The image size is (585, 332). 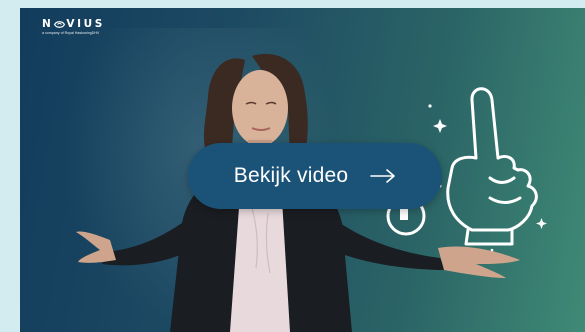 I want to click on arrow-right-icon, so click(x=383, y=176).